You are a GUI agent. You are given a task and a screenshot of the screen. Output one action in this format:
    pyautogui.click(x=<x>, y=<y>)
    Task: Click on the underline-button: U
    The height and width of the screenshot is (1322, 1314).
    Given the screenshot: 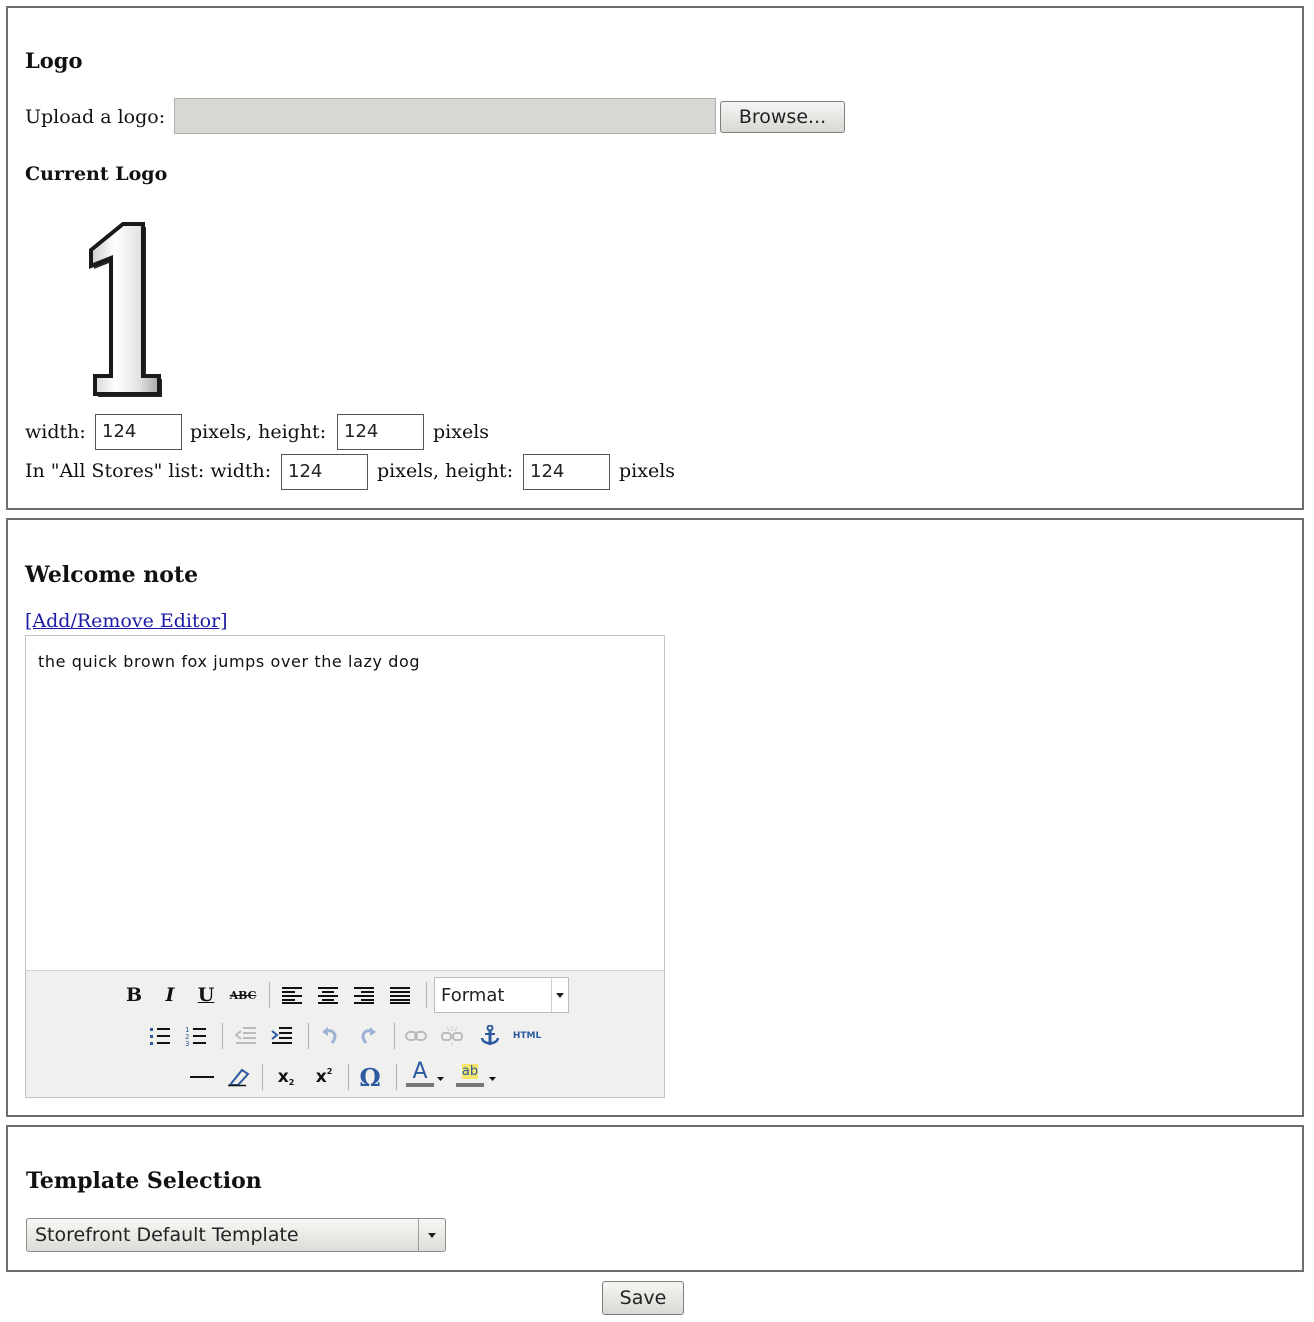 What is the action you would take?
    pyautogui.click(x=206, y=995)
    